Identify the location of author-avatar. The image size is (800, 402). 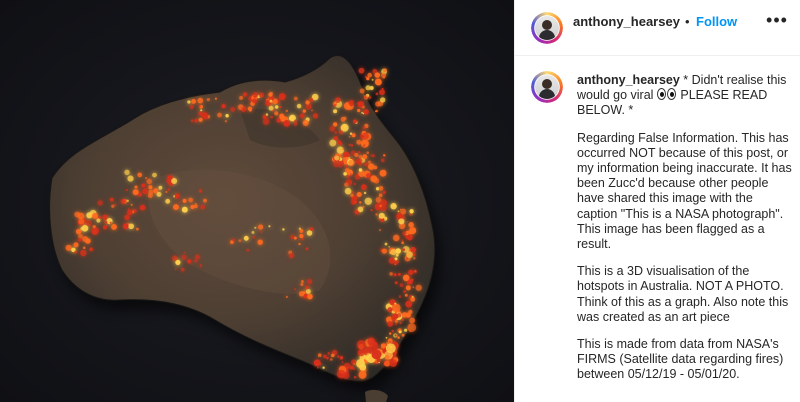
(547, 28).